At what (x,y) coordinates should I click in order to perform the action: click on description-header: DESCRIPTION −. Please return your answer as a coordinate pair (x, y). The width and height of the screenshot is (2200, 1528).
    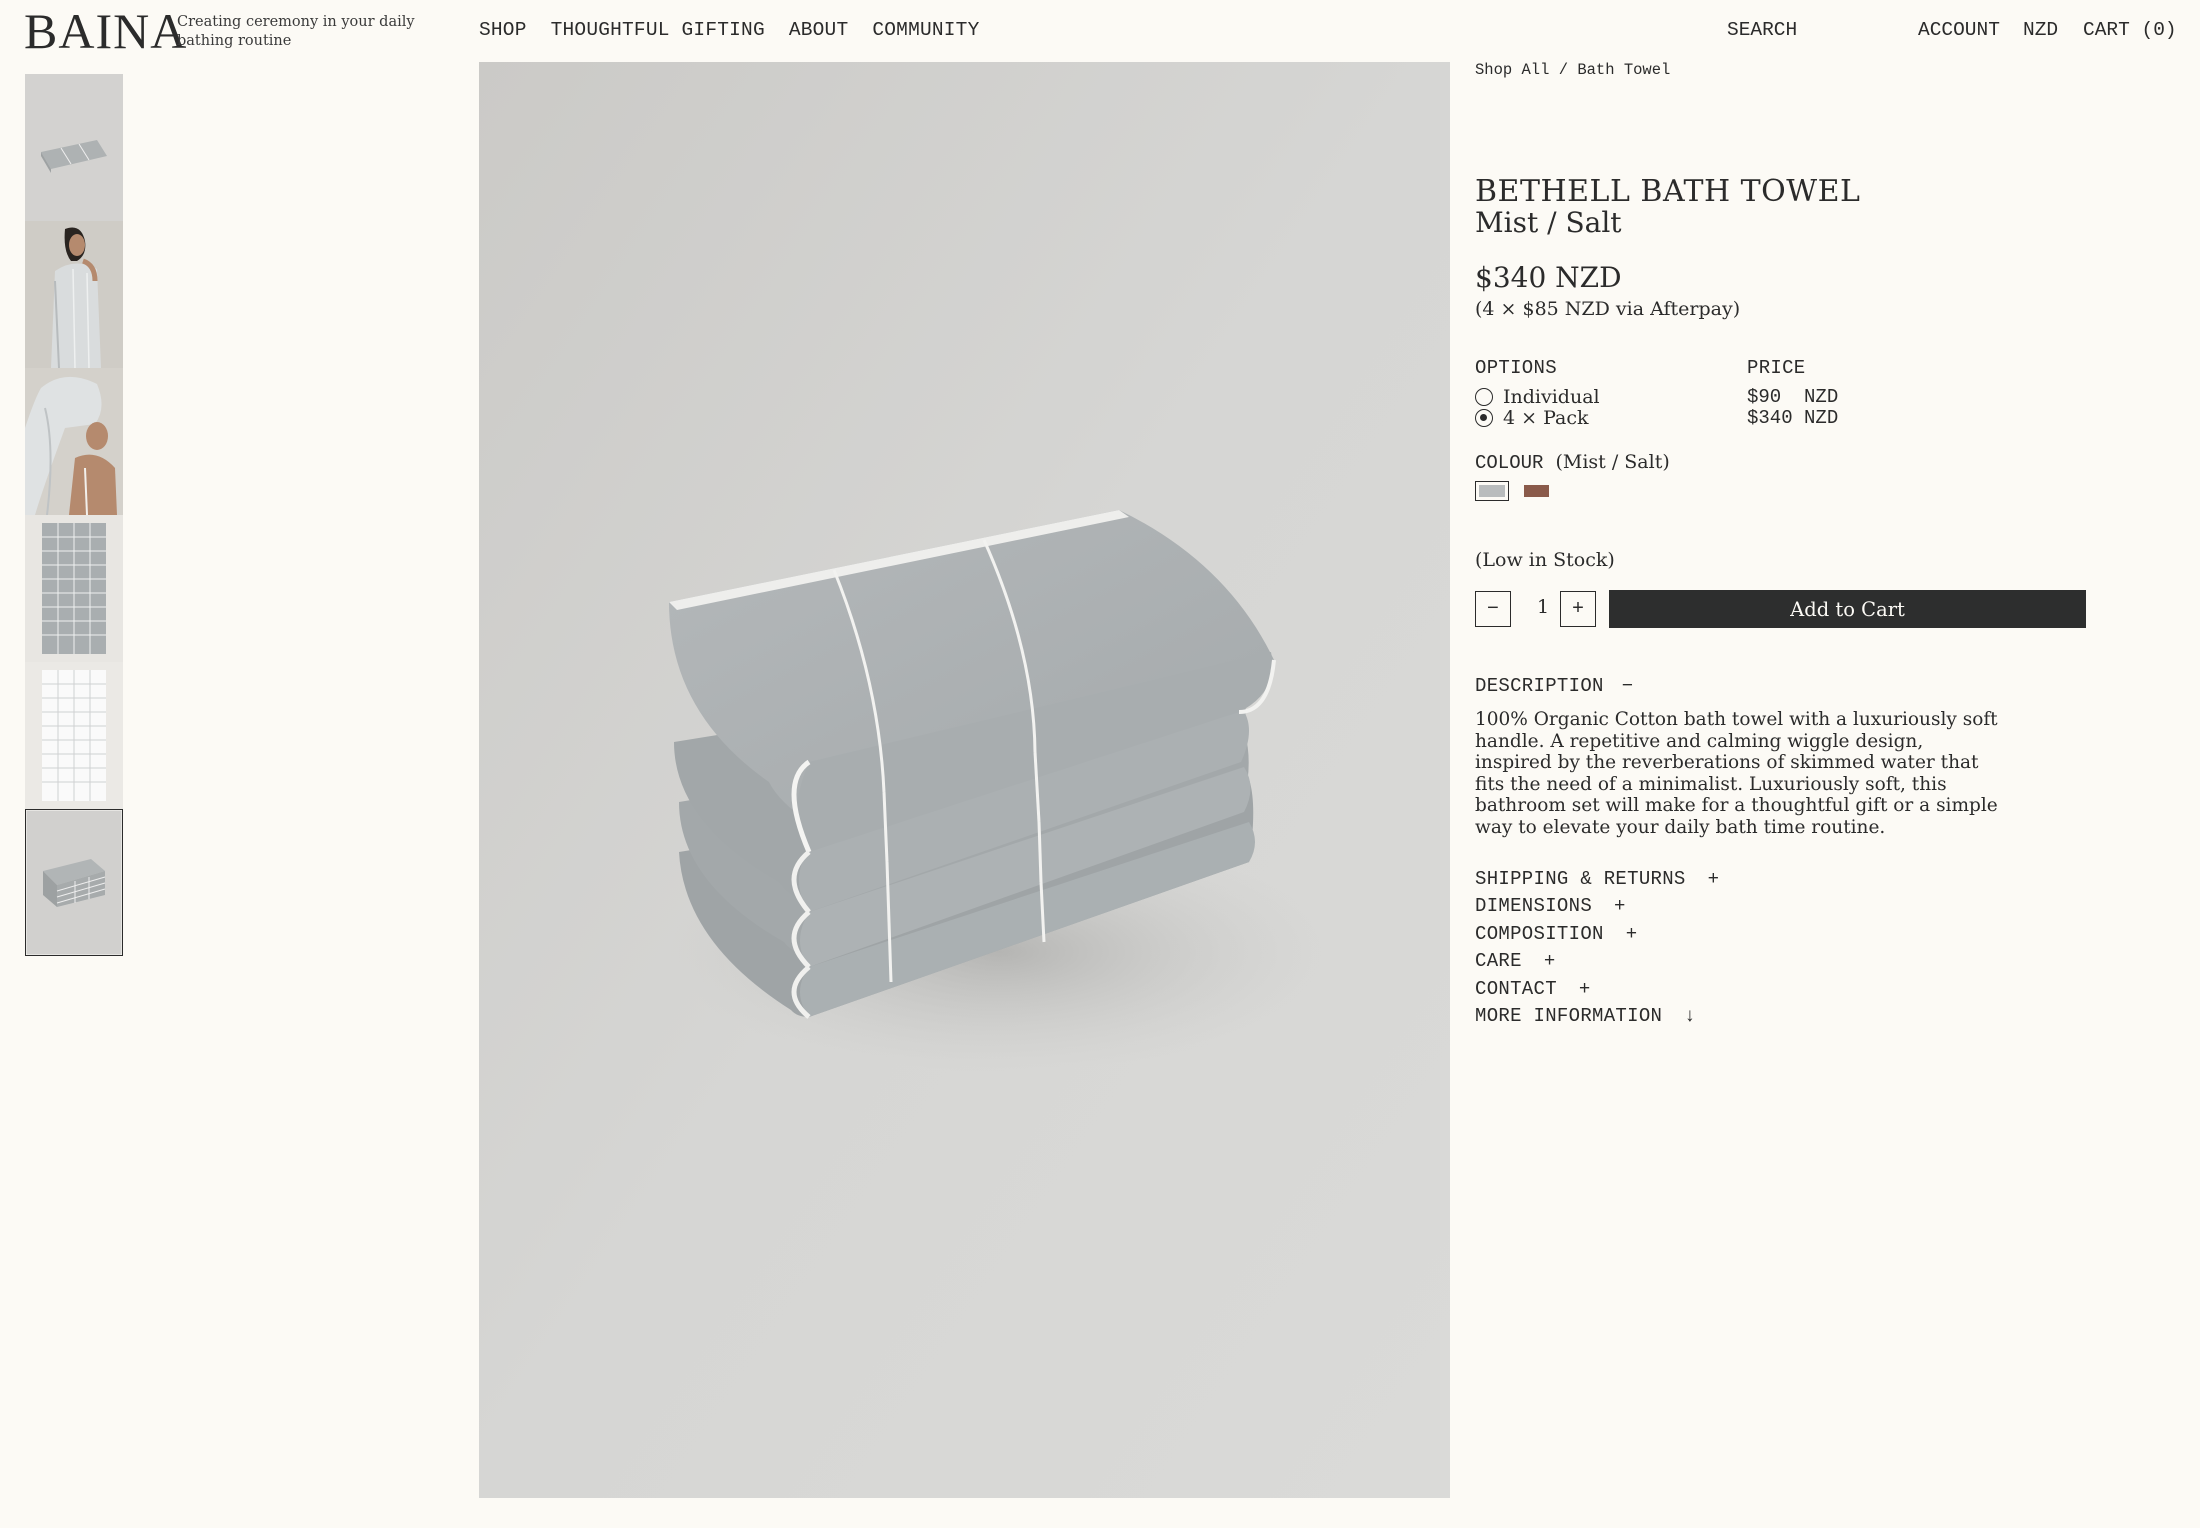
    Looking at the image, I should click on (1554, 686).